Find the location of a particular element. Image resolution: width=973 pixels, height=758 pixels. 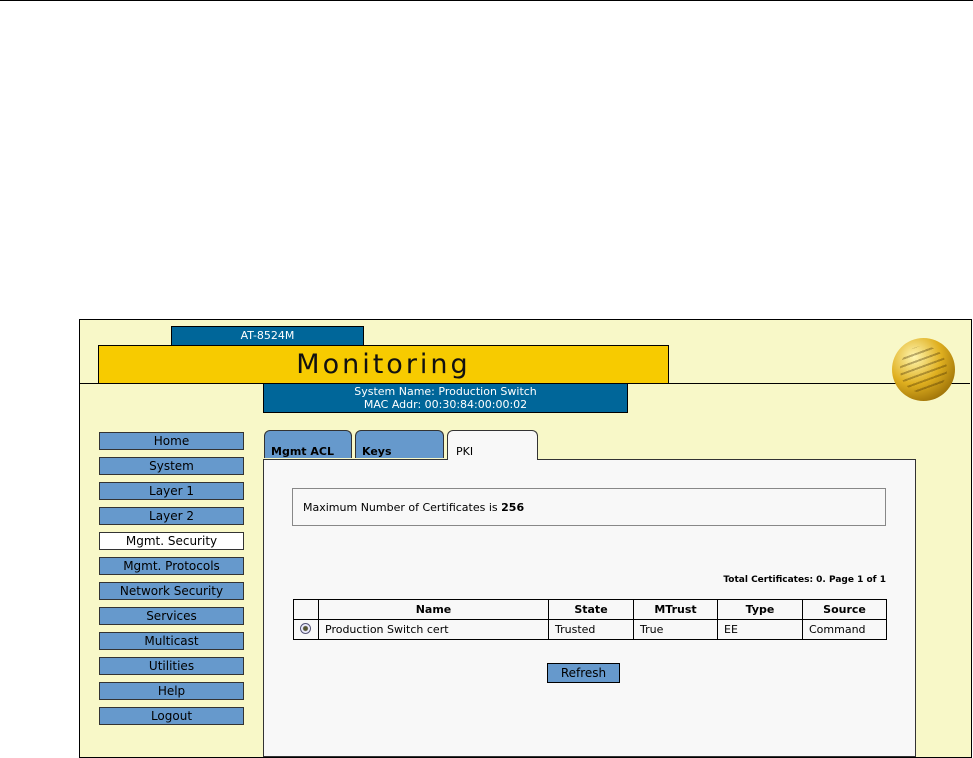

radio-button is located at coordinates (305, 628).